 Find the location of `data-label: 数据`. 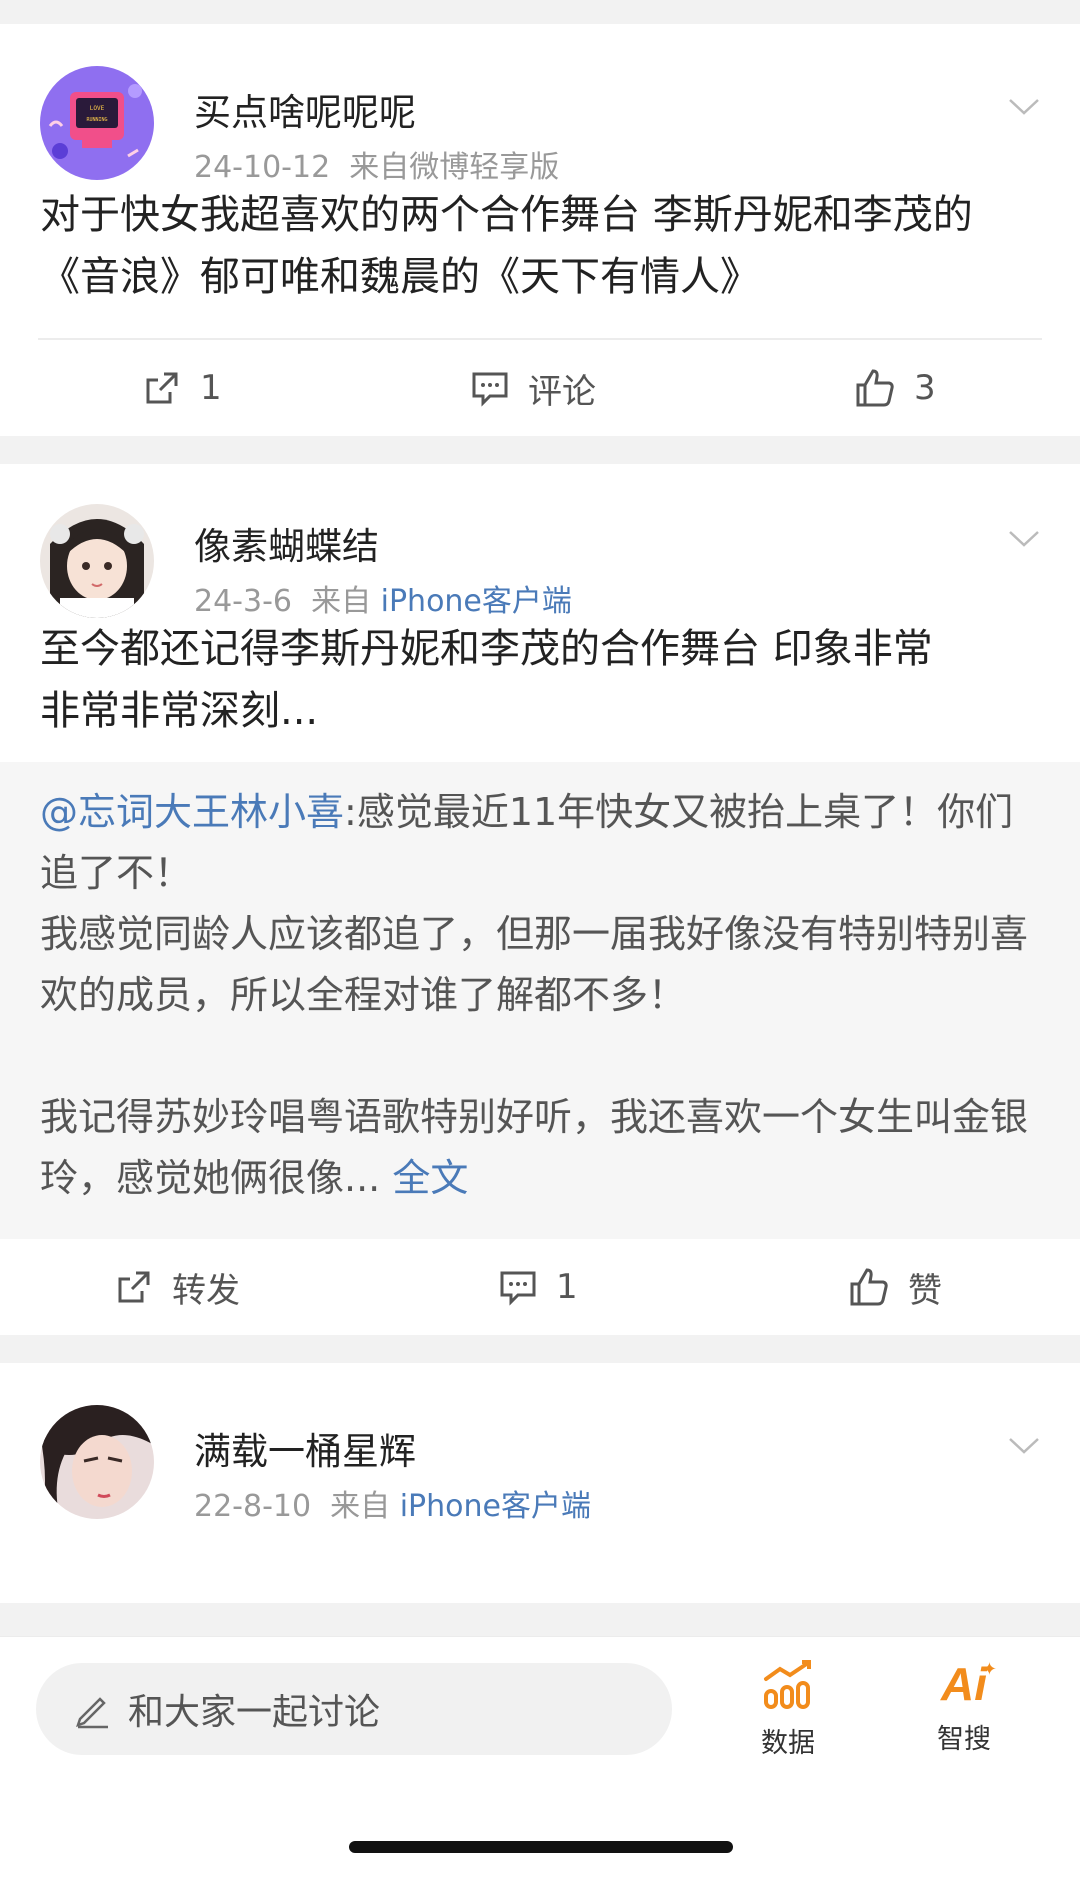

data-label: 数据 is located at coordinates (788, 1743).